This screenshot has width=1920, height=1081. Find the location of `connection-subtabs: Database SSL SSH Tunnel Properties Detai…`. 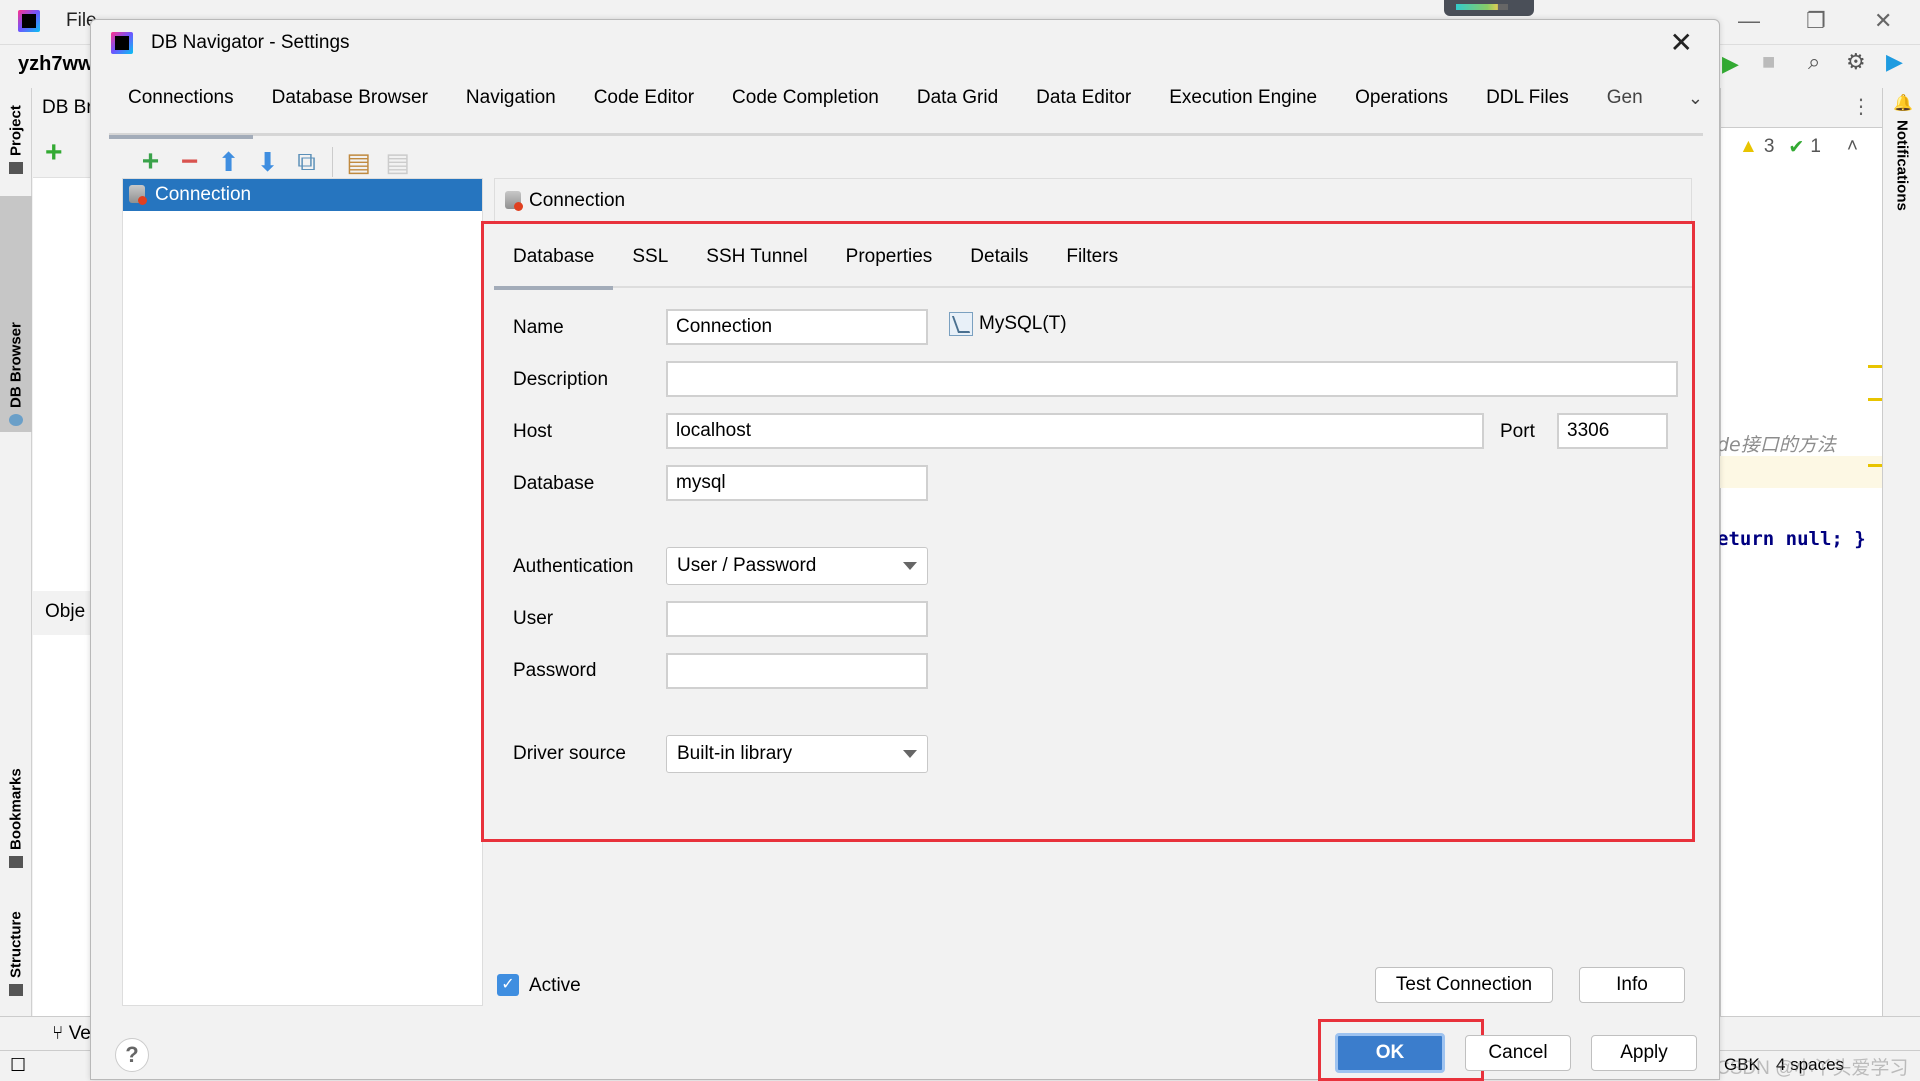

connection-subtabs: Database SSL SSH Tunnel Properties Detai… is located at coordinates (1093, 266).